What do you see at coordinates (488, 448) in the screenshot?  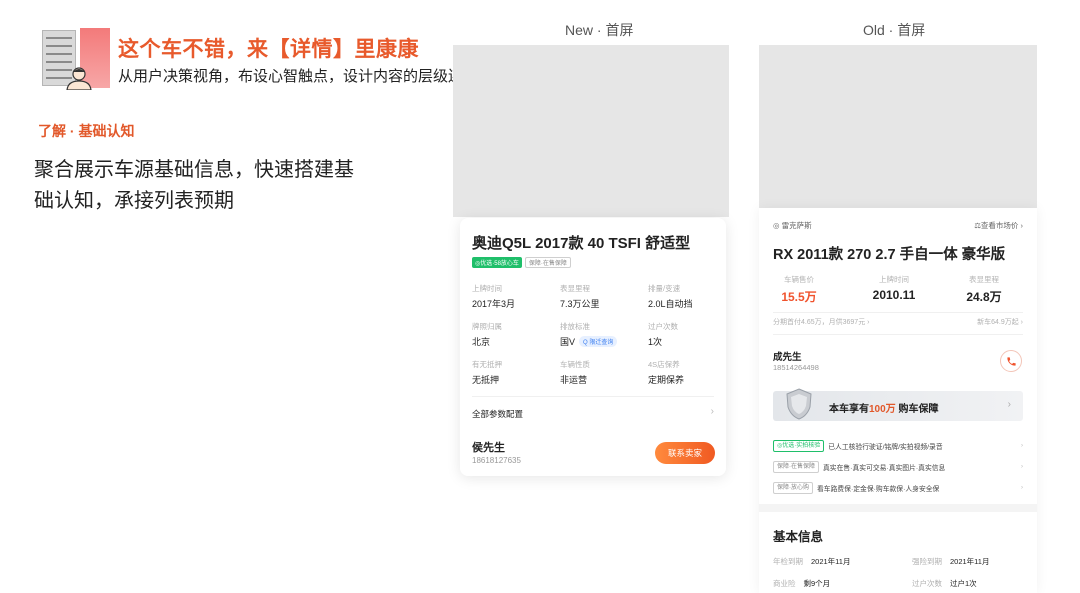 I see `seller-name: 侯先生` at bounding box center [488, 448].